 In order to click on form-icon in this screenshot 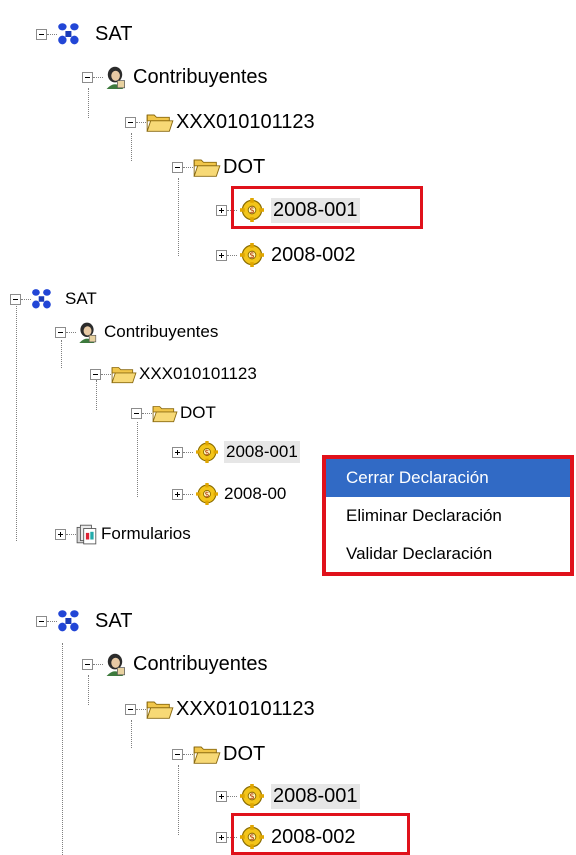, I will do `click(87, 534)`.